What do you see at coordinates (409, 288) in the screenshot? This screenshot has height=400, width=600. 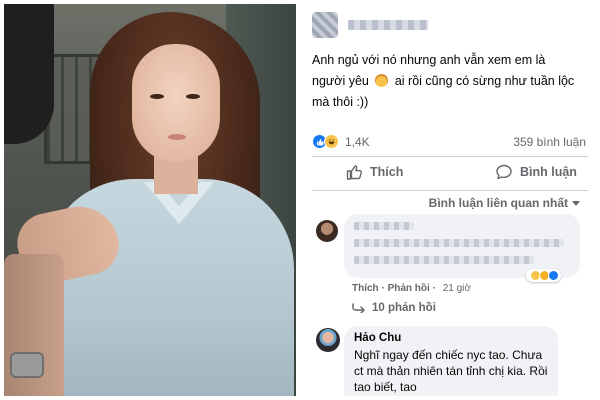 I see `comment-reply-link: Phản hồi` at bounding box center [409, 288].